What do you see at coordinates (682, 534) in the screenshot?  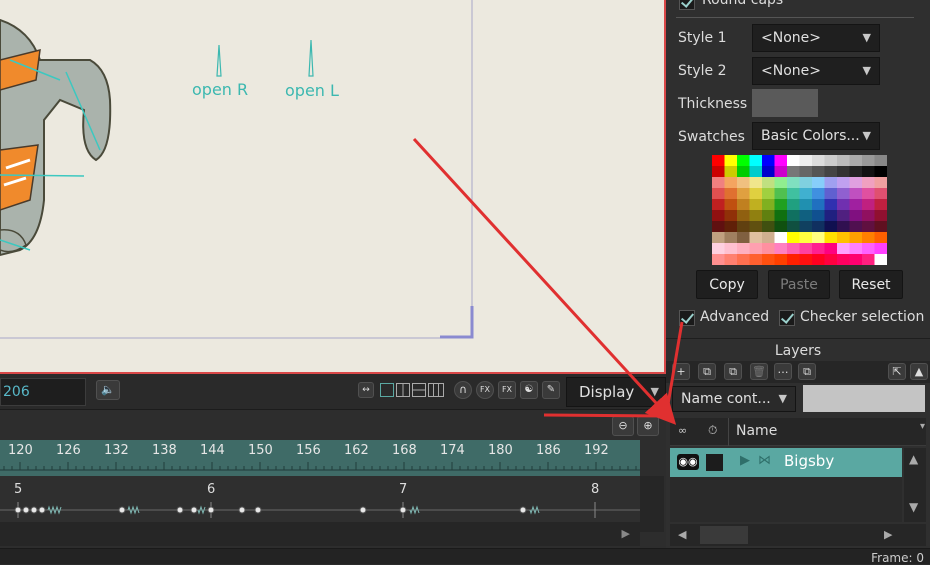 I see `scroll-left-icon: ◀` at bounding box center [682, 534].